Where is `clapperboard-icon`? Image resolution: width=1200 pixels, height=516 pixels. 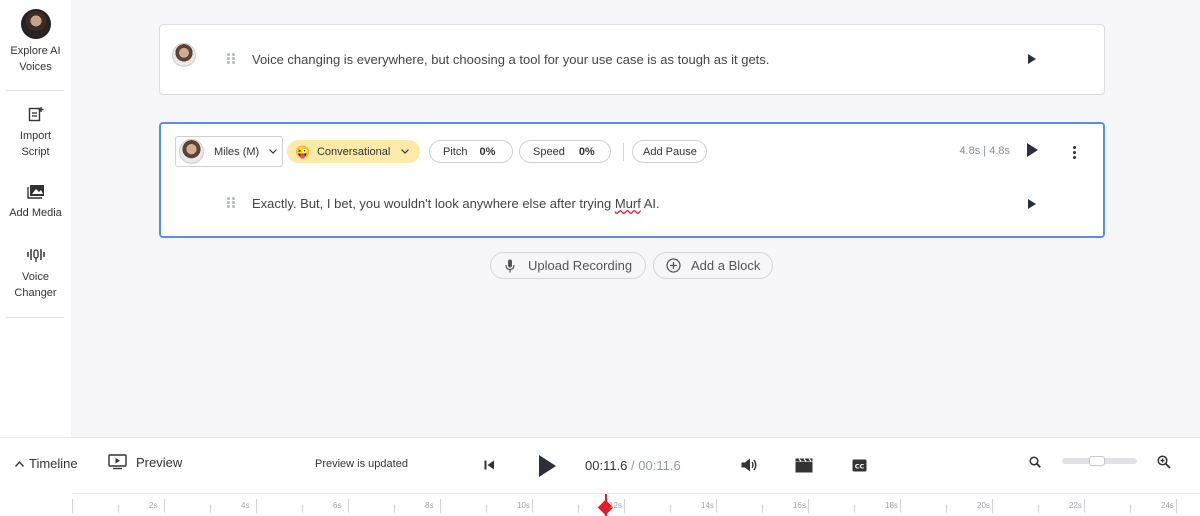
clapperboard-icon is located at coordinates (804, 465).